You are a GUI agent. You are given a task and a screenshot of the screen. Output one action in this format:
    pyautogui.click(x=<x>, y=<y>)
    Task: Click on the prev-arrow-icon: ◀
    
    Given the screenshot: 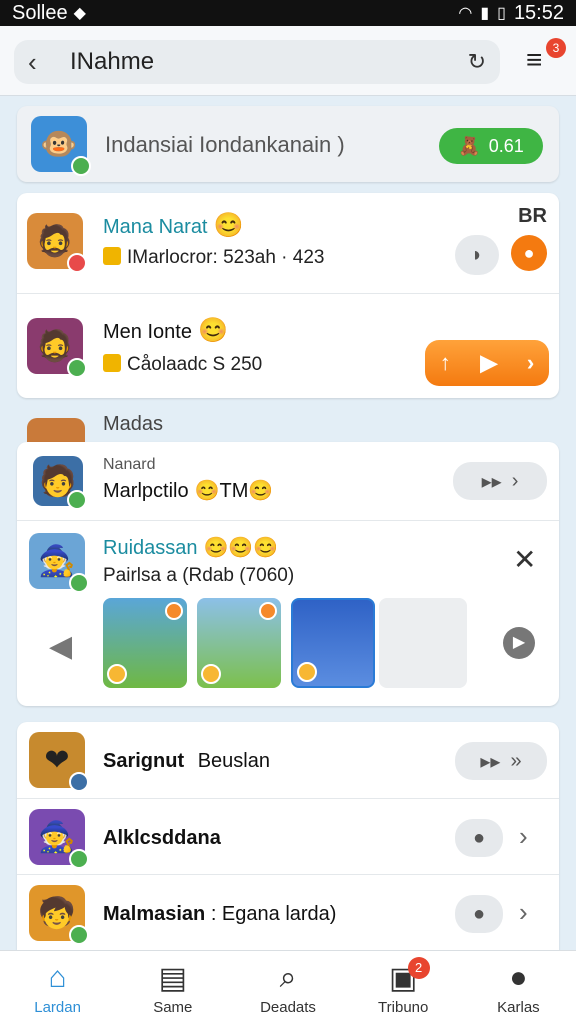 What is the action you would take?
    pyautogui.click(x=60, y=646)
    